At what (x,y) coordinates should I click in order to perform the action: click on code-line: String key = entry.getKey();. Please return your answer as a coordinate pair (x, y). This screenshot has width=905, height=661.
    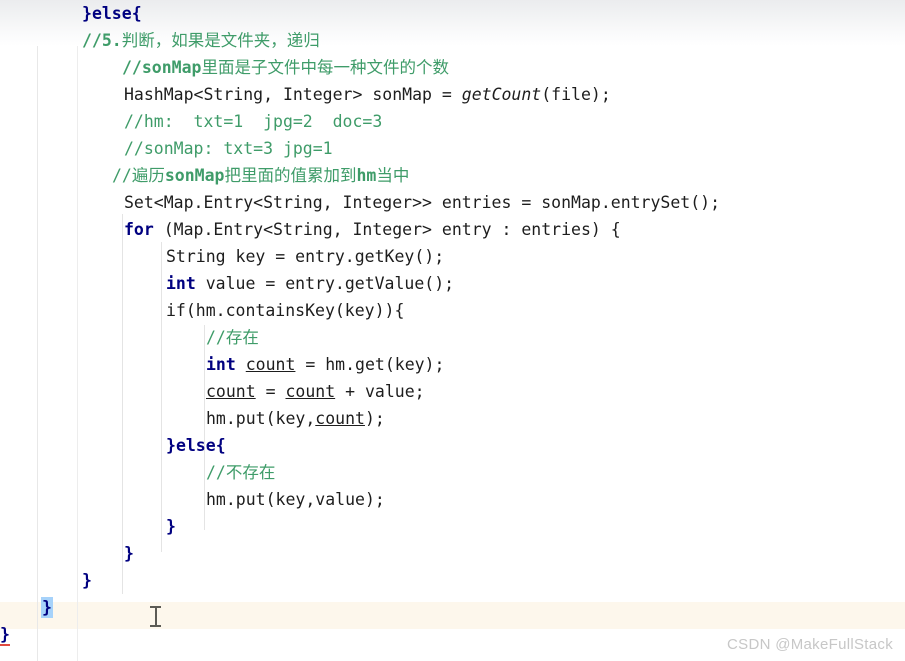
    Looking at the image, I should click on (222, 256).